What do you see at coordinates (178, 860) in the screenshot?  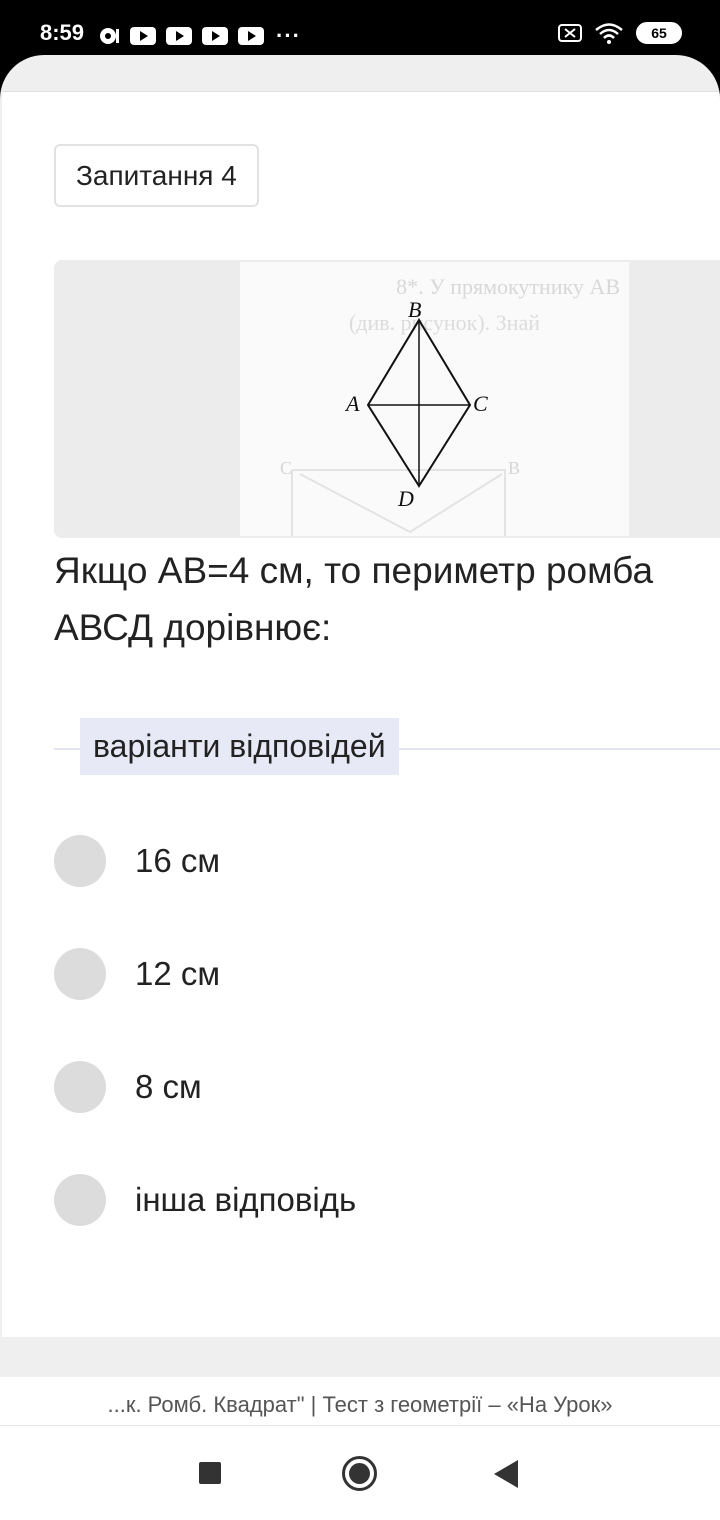 I see `answer-option-label: 16 см` at bounding box center [178, 860].